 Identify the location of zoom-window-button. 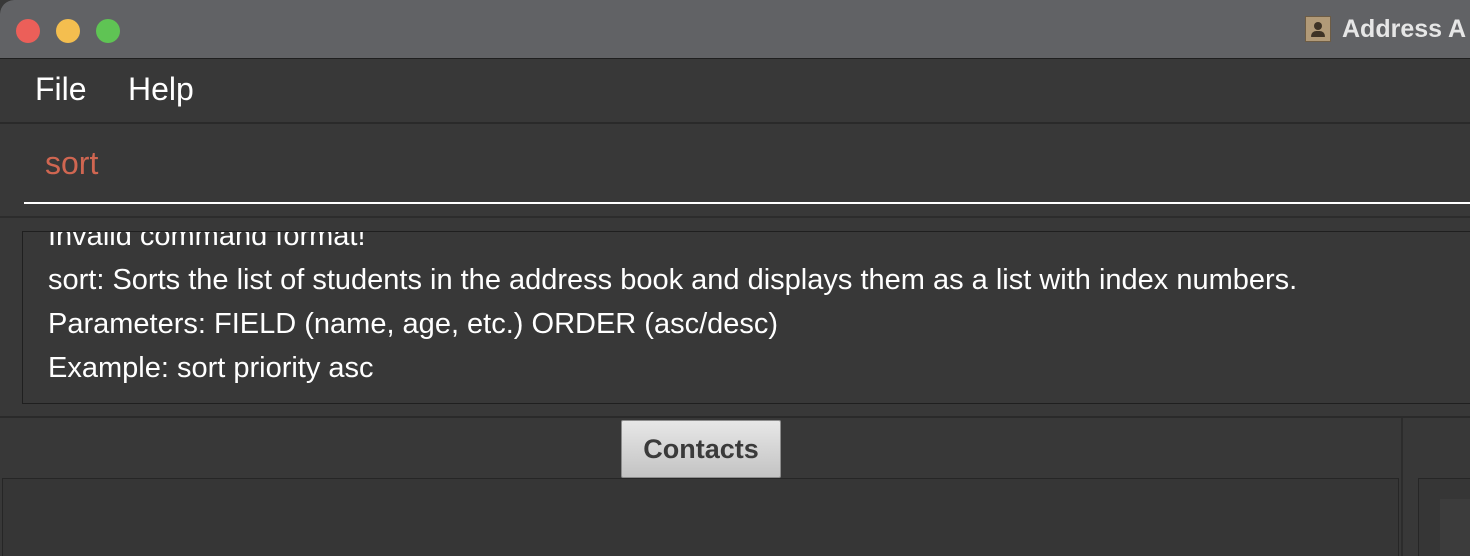
(108, 31).